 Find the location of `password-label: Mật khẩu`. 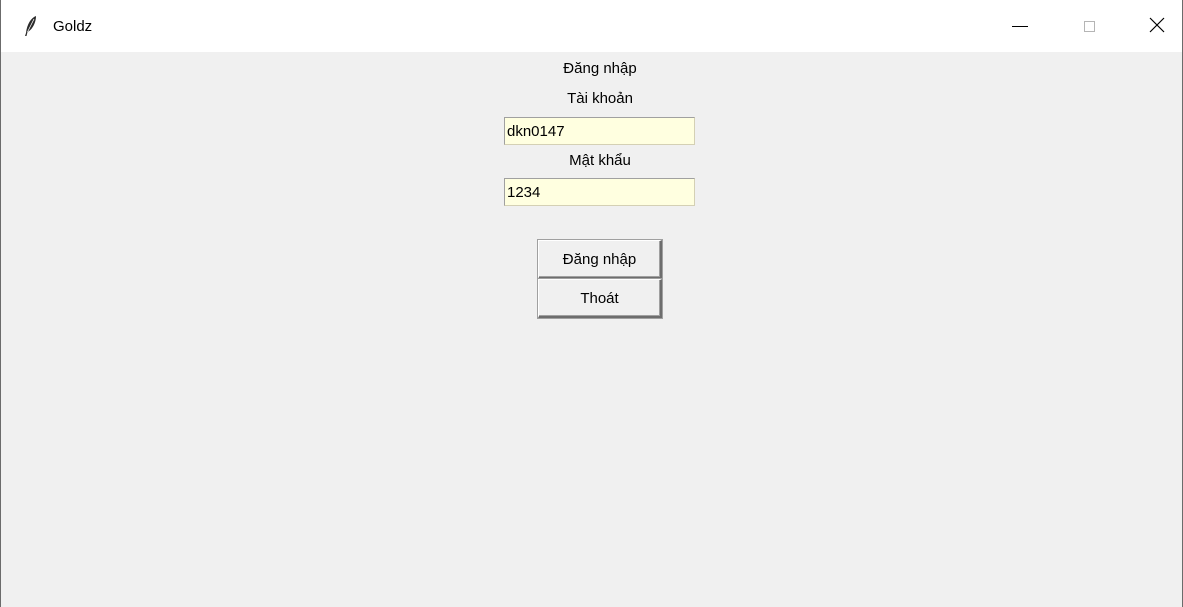

password-label: Mật khẩu is located at coordinates (600, 160).